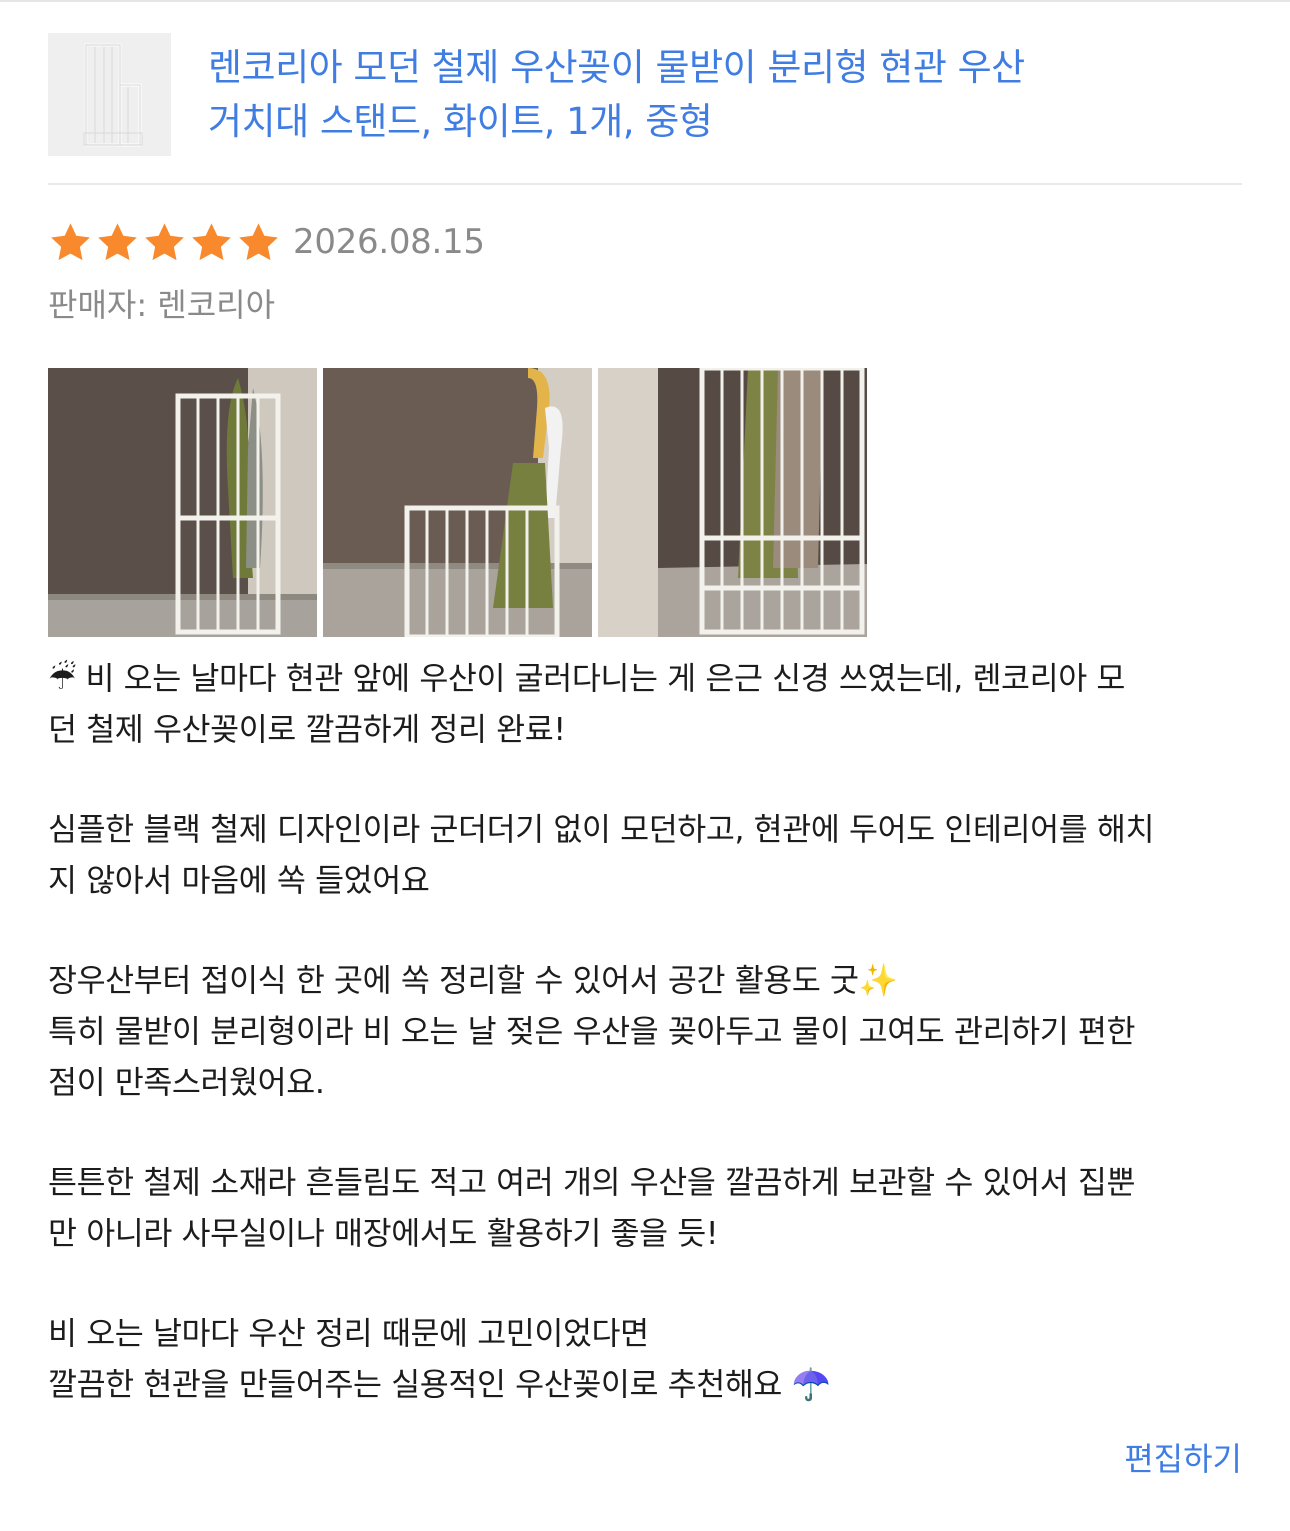 The width and height of the screenshot is (1290, 1531). Describe the element at coordinates (186, 1083) in the screenshot. I see `review-line: 점이 만족스러웠어요.` at that location.